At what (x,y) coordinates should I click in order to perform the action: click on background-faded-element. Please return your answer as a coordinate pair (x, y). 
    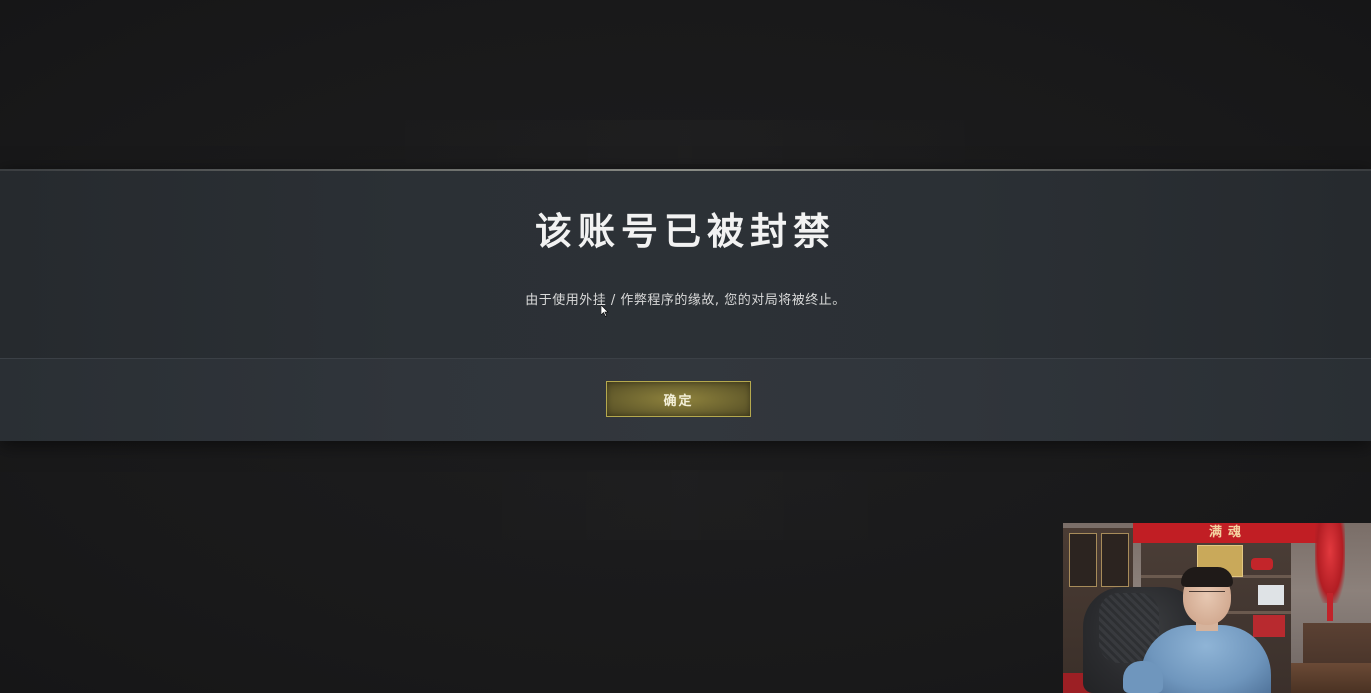
    Looking at the image, I should click on (685, 505).